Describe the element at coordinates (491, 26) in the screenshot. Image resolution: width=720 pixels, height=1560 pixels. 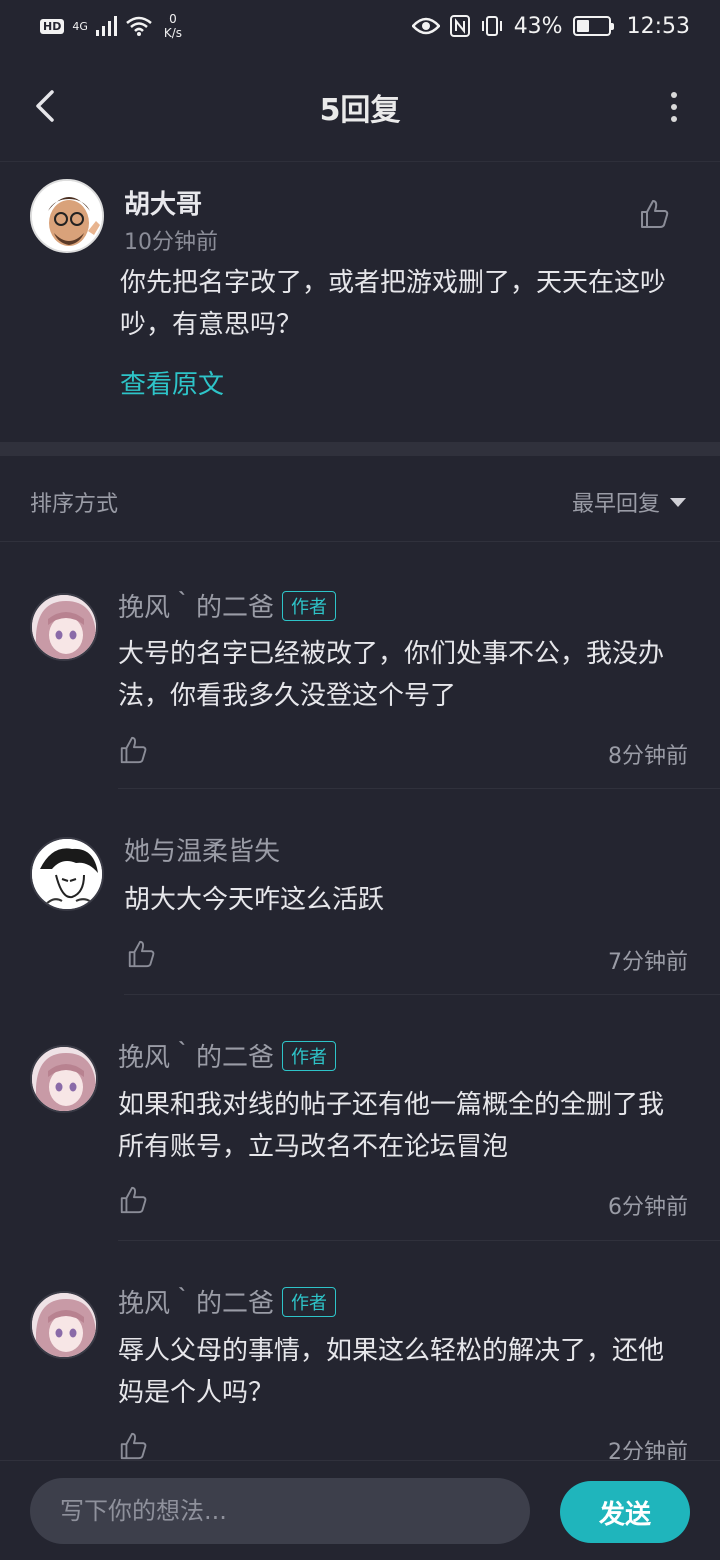
I see `vibrate-icon` at that location.